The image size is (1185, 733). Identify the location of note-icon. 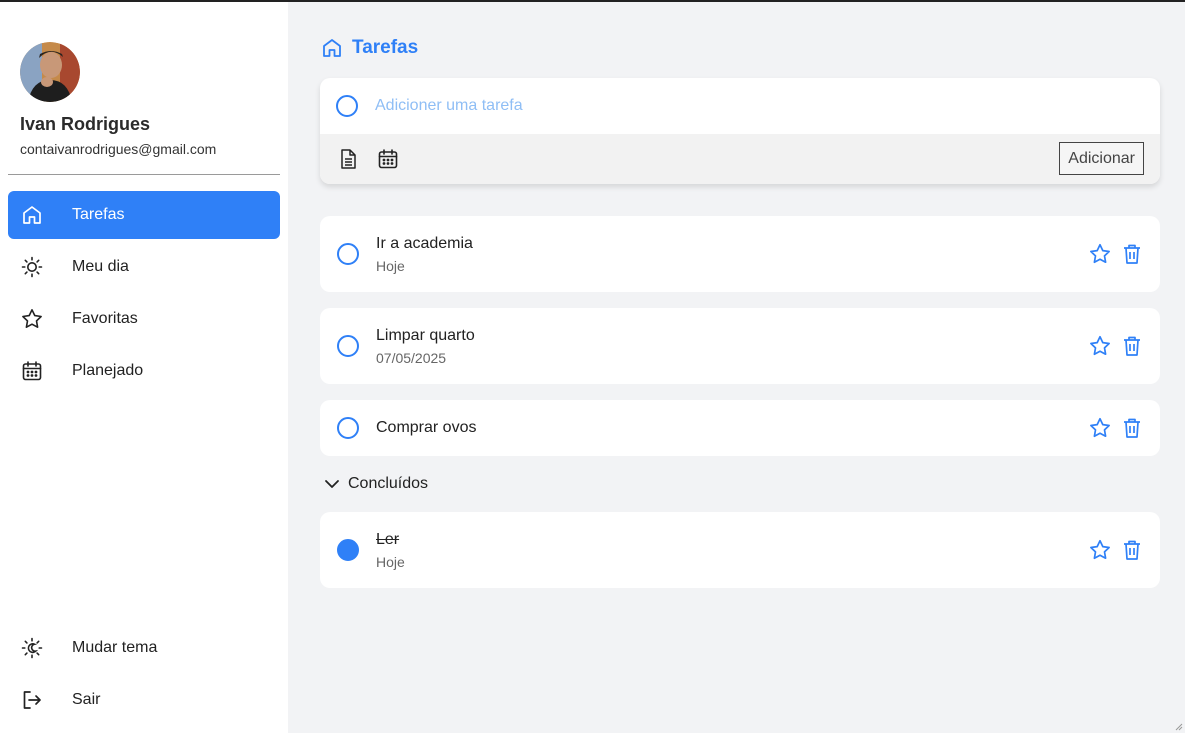
(348, 159).